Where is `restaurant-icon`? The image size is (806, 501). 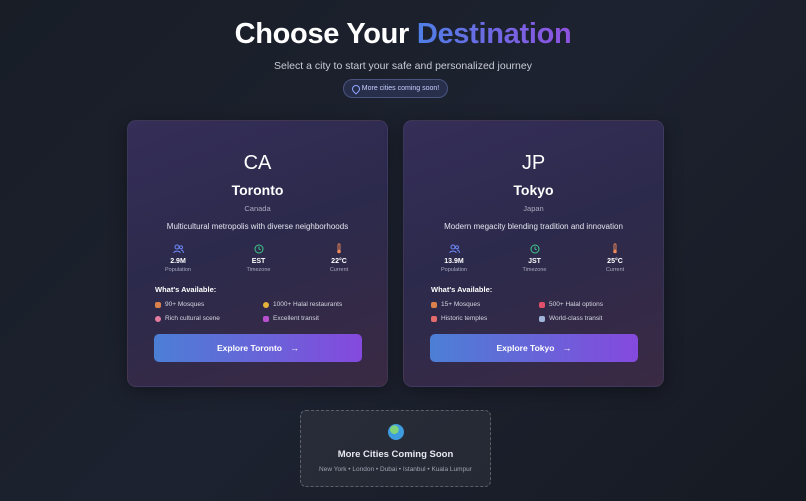
restaurant-icon is located at coordinates (266, 304).